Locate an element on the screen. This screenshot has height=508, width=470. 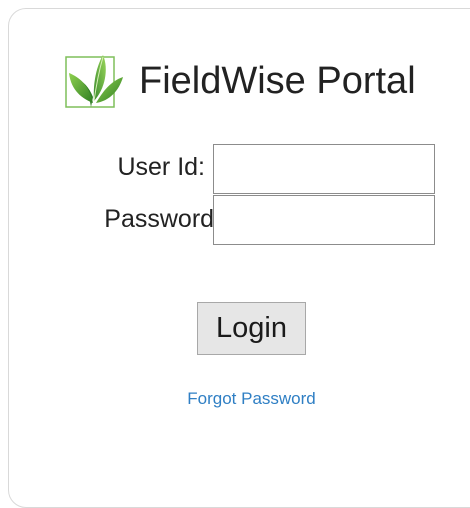
forgot-password-link: Forgot Password is located at coordinates (239, 399).